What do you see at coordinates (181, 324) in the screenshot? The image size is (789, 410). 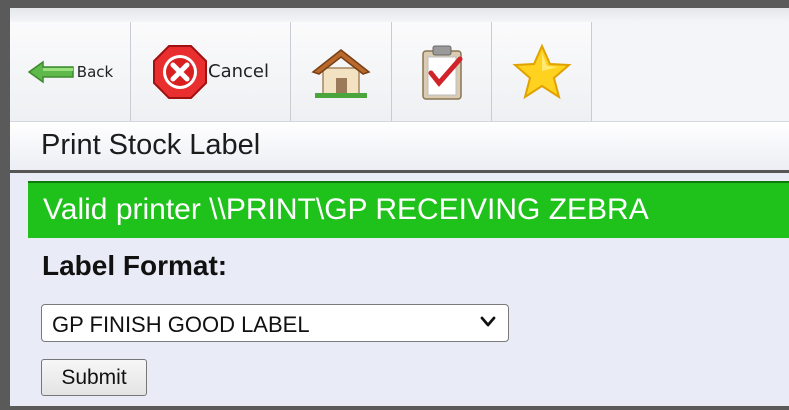 I see `label-format-value: GP FINISH GOOD LABEL` at bounding box center [181, 324].